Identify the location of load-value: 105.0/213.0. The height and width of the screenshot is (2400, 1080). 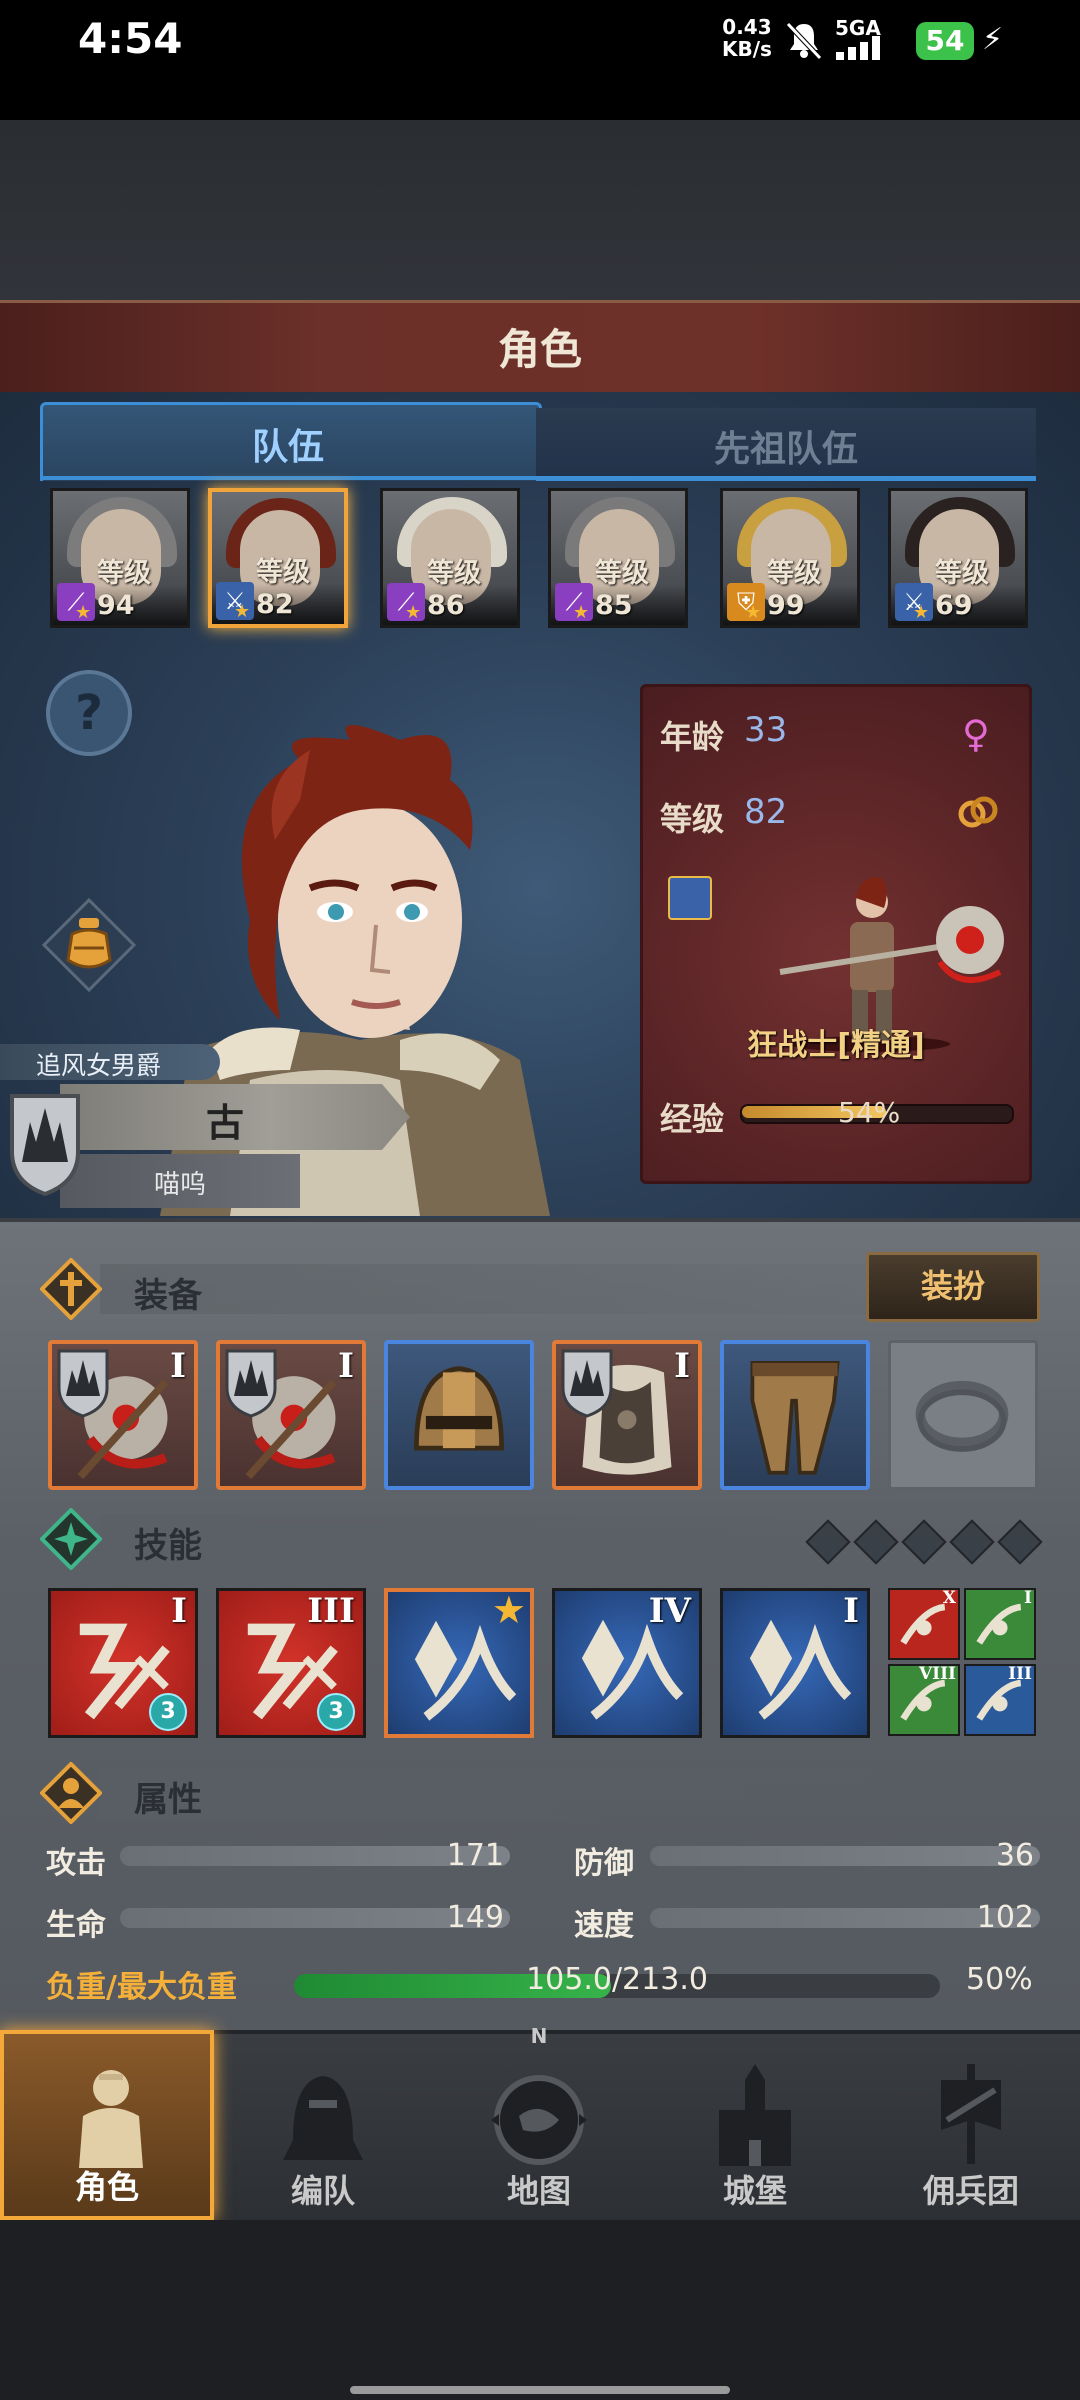
(617, 1979).